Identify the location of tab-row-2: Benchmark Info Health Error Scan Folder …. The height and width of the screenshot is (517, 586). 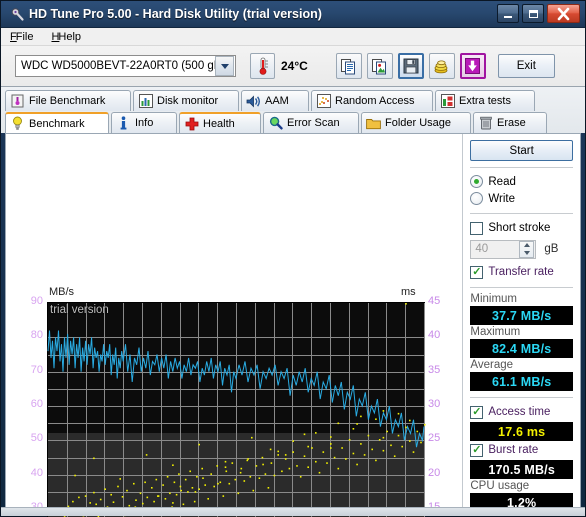
(293, 122).